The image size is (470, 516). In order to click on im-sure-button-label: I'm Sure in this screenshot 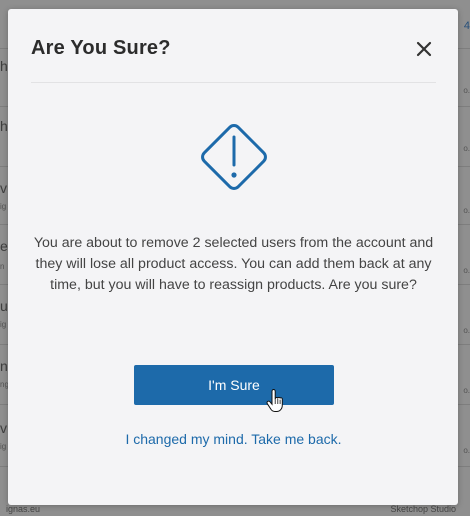, I will do `click(234, 385)`.